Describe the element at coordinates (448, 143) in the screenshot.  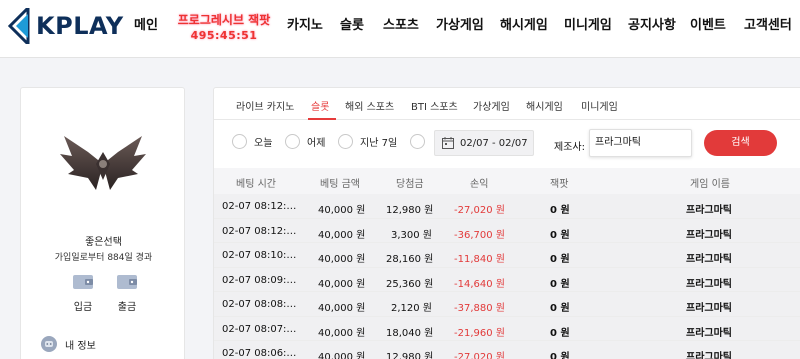
I see `calendar-icon` at that location.